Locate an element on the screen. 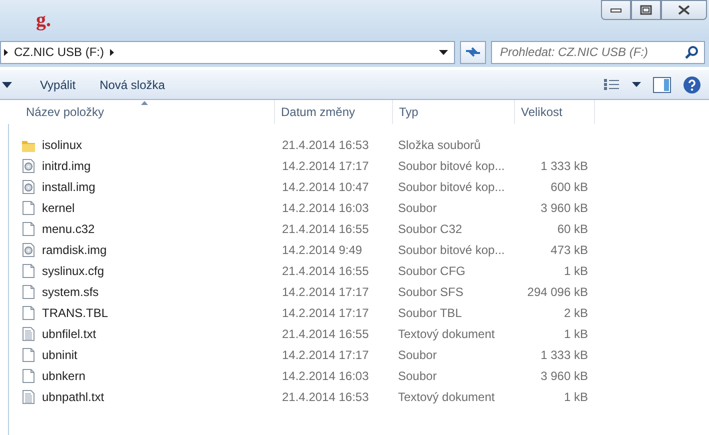  date-modified: 14.2.2014 9:49 is located at coordinates (323, 250).